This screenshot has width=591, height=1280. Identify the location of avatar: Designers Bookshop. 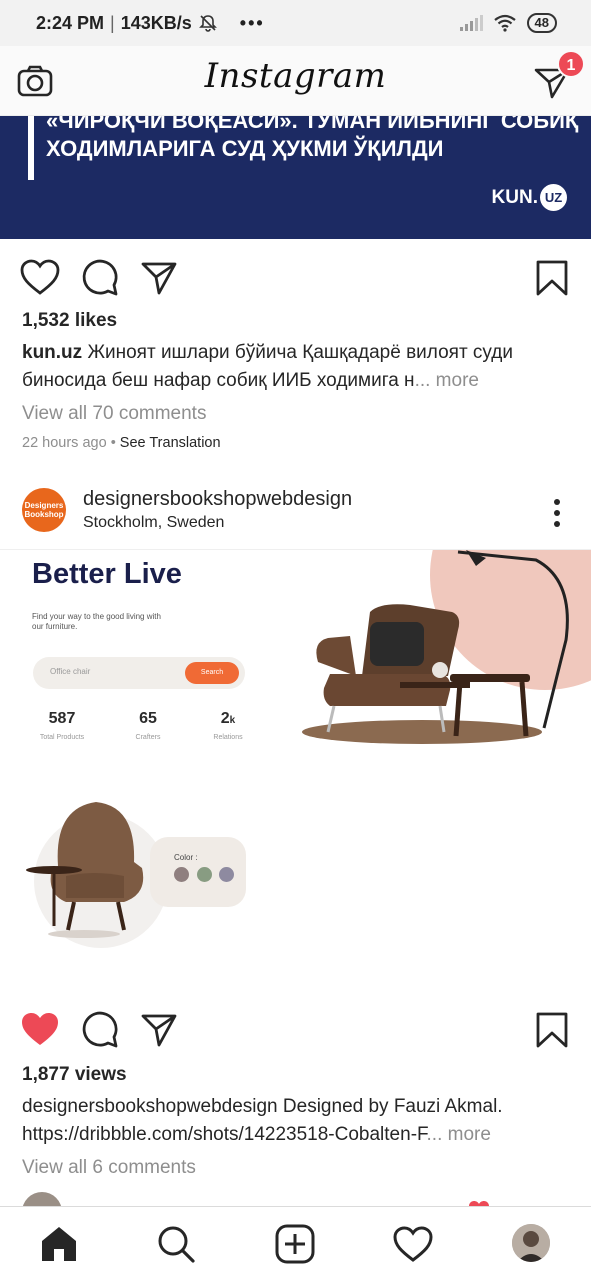
(44, 510).